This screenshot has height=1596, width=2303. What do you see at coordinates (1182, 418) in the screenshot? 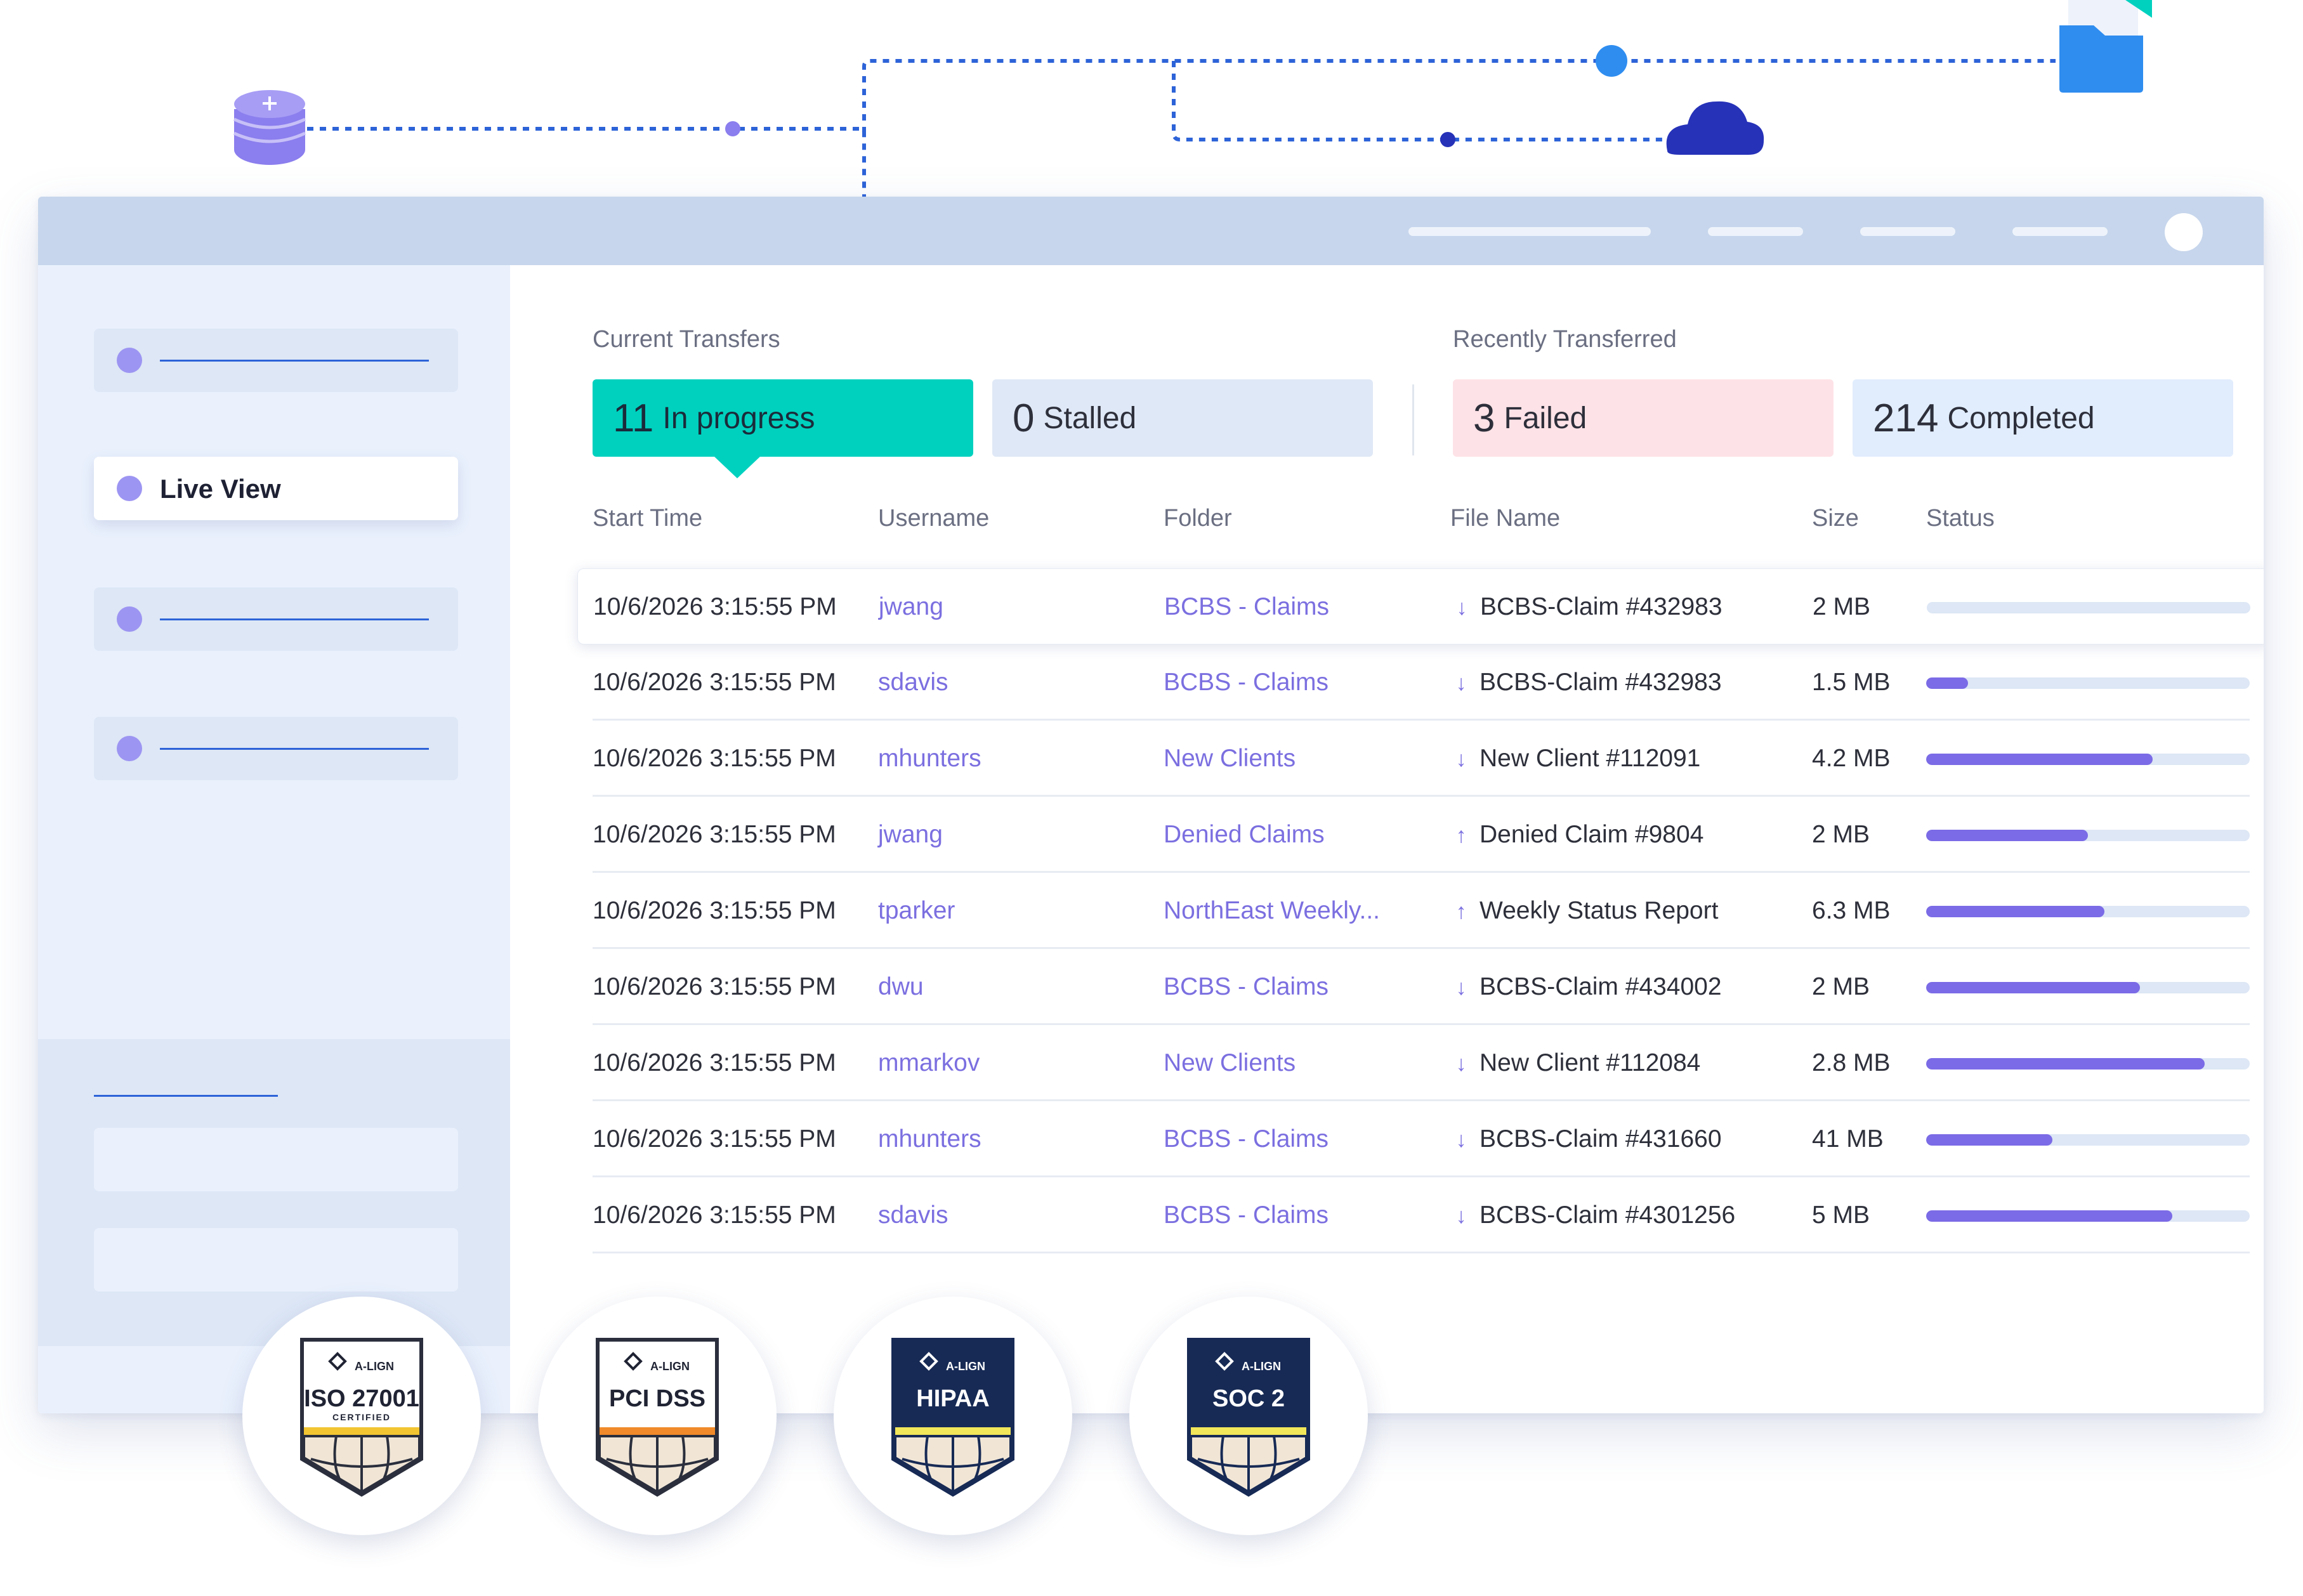
I see `stalled-card: 0 Stalled` at bounding box center [1182, 418].